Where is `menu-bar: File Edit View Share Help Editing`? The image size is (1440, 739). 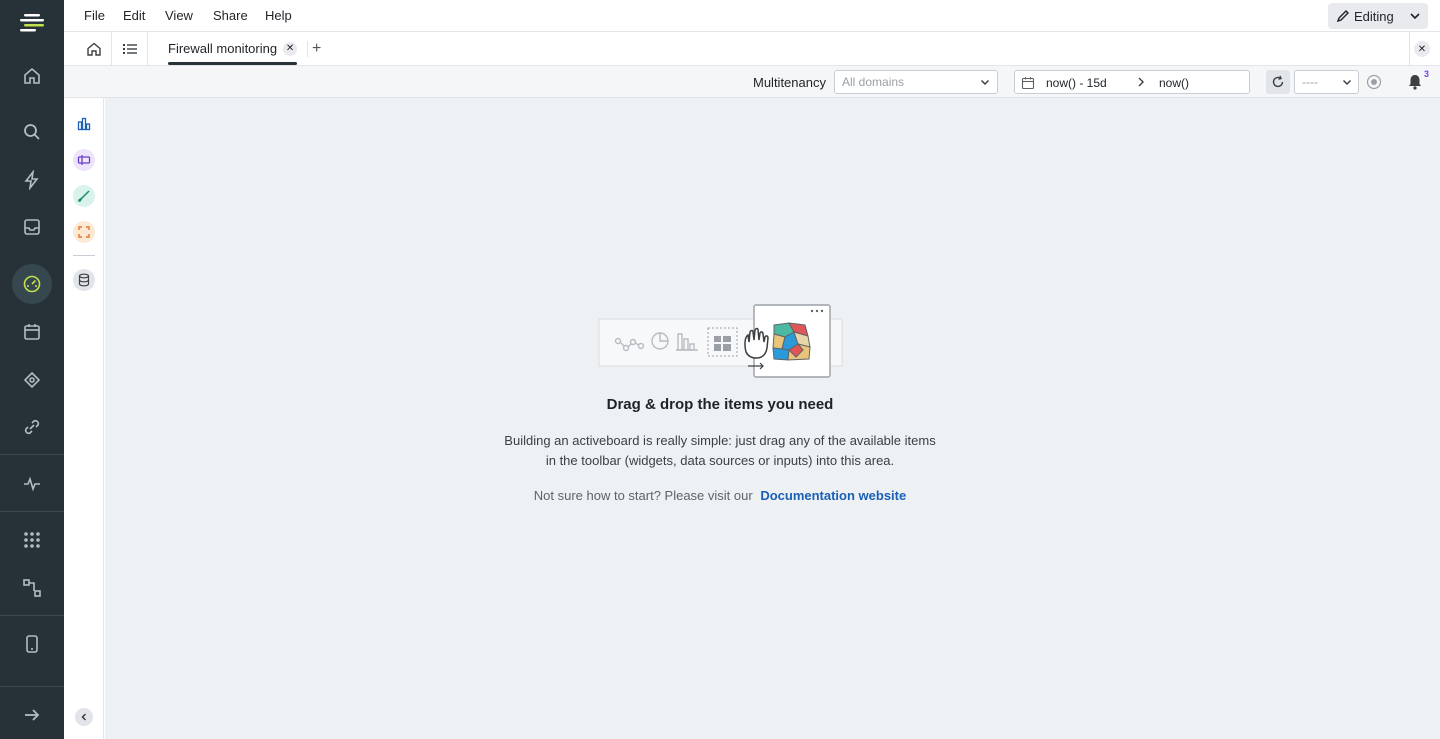 menu-bar: File Edit View Share Help Editing is located at coordinates (752, 16).